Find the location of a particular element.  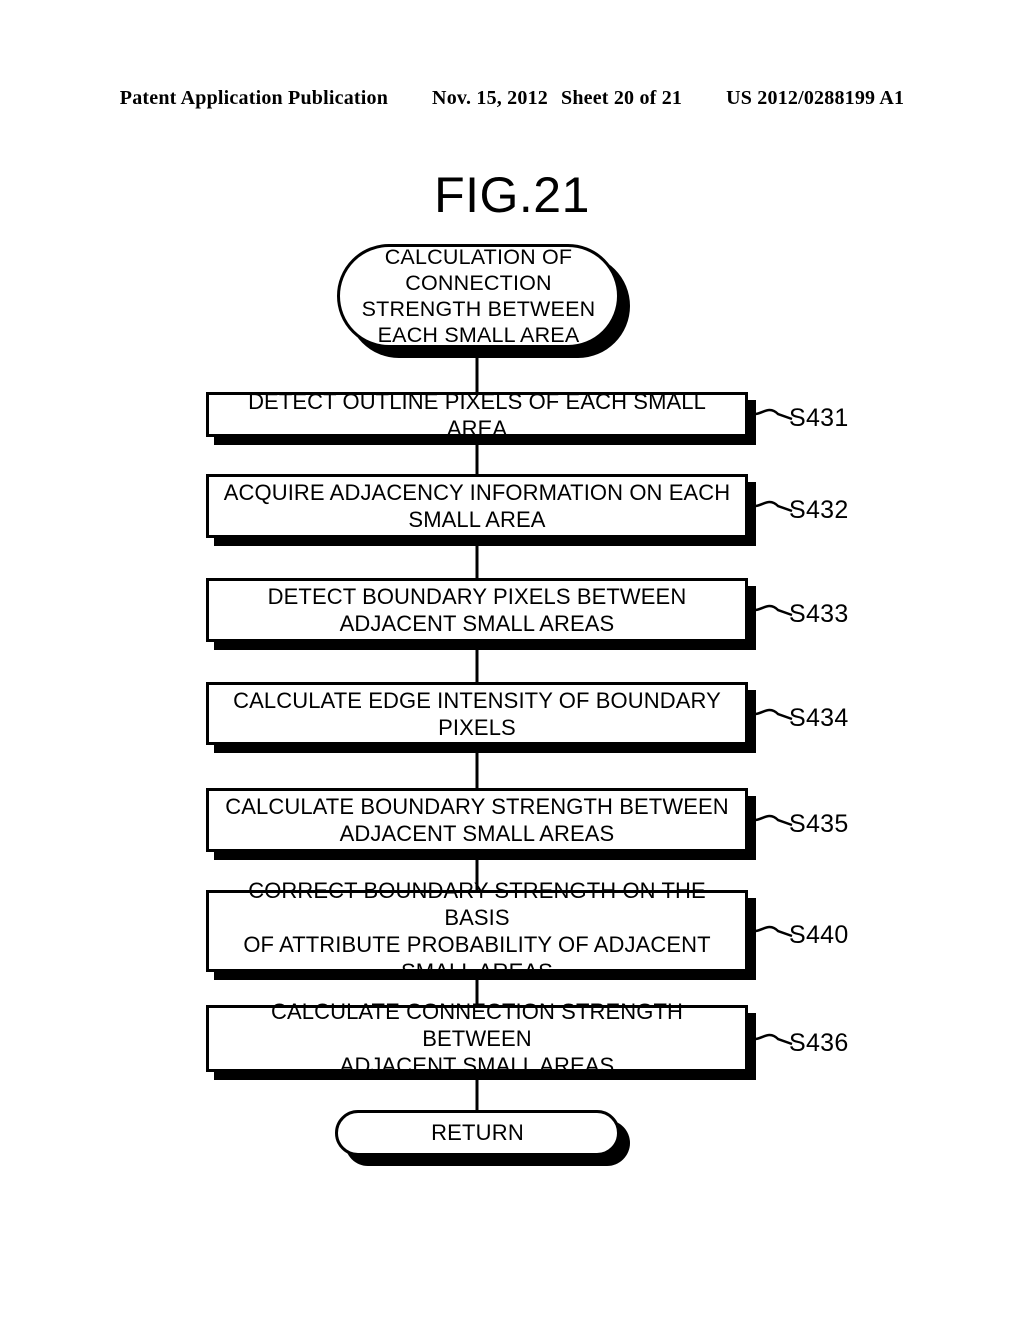

process-line: DETECT BOUNDARY PIXELS BETWEEN is located at coordinates (477, 596).